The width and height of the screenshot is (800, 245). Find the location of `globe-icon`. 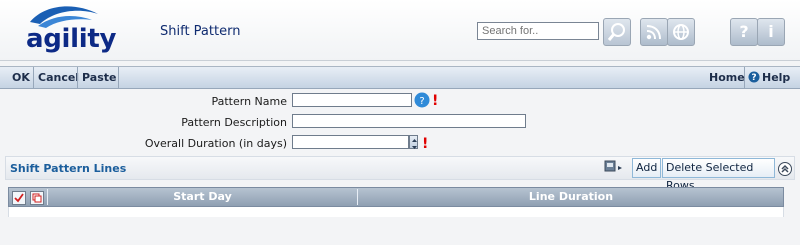

globe-icon is located at coordinates (681, 32).